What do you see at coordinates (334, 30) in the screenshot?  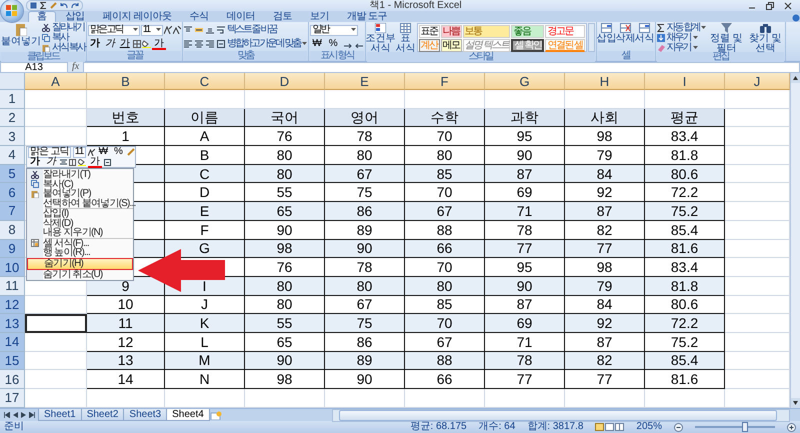 I see `number-format-field: 일반` at bounding box center [334, 30].